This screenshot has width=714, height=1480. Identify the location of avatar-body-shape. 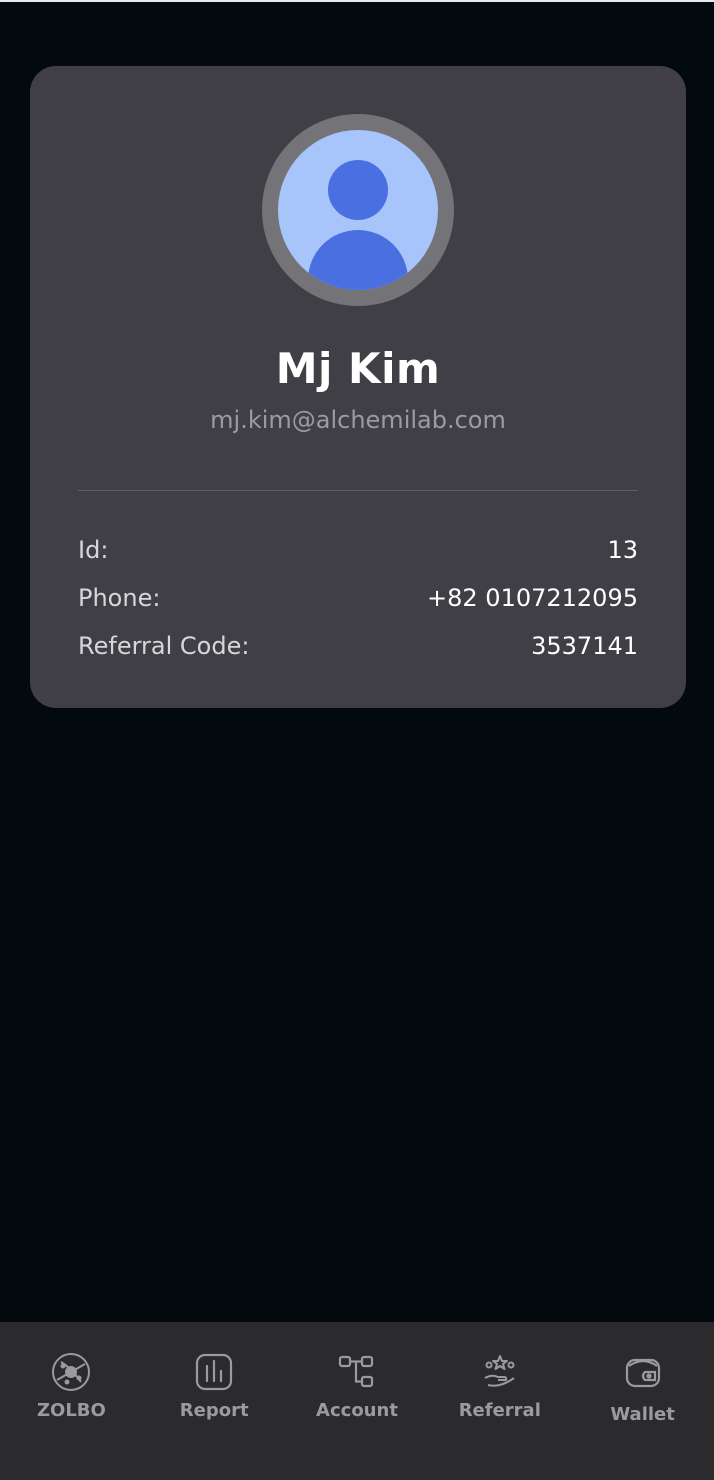
(358, 260).